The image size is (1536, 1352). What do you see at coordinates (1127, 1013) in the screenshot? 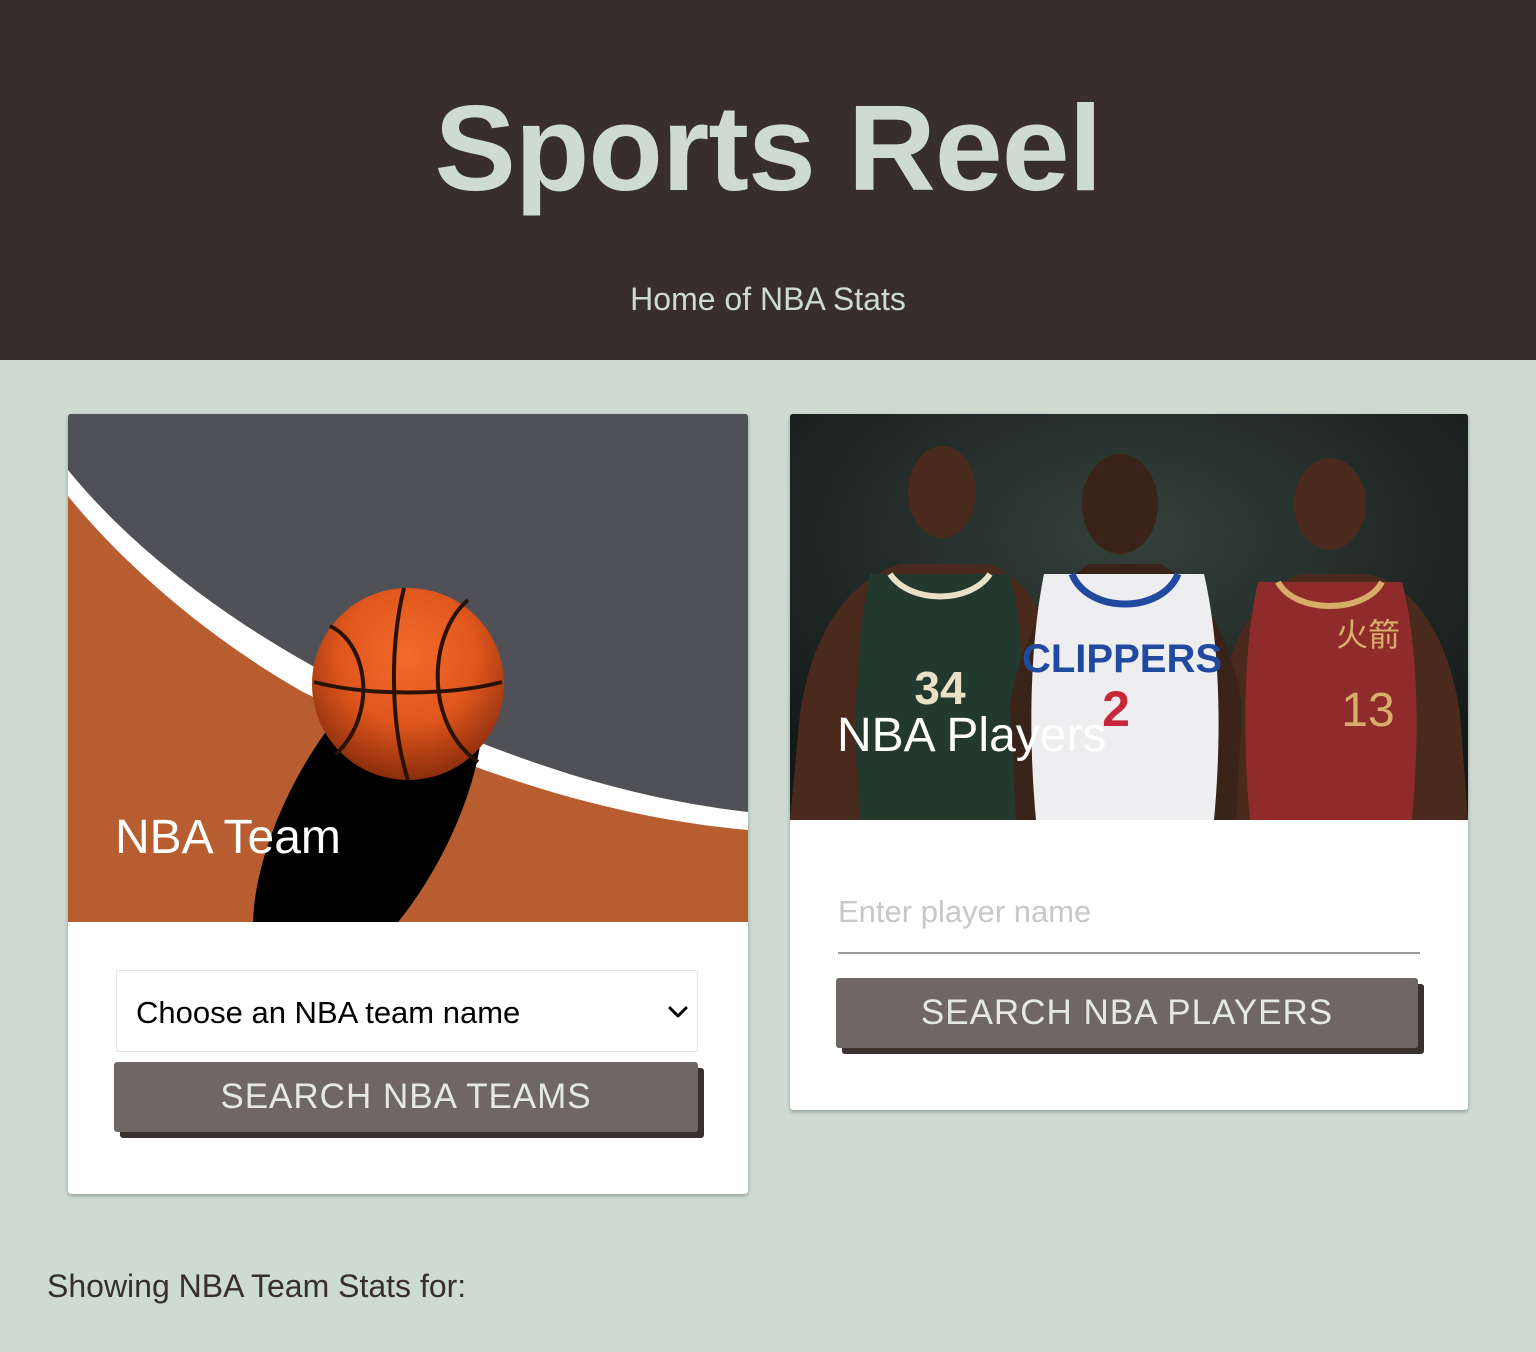
I see `search-players-button: SEARCH NBA PLAYERS` at bounding box center [1127, 1013].